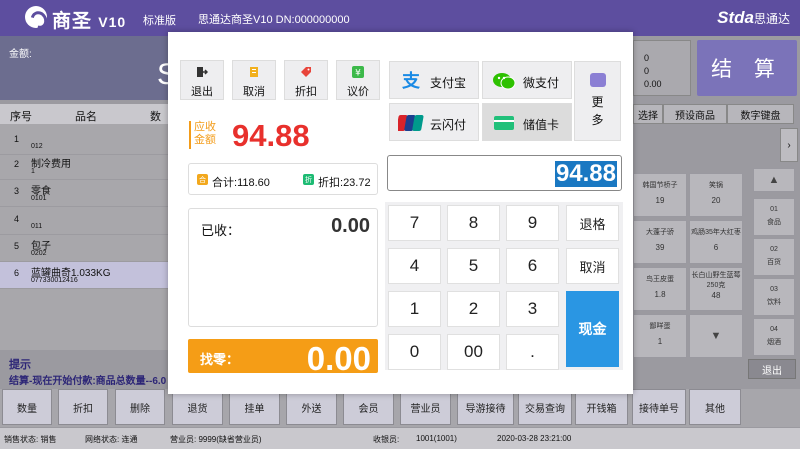 This screenshot has width=800, height=449. Describe the element at coordinates (448, 83) in the screenshot. I see `alipay-label: 支付宝` at that location.